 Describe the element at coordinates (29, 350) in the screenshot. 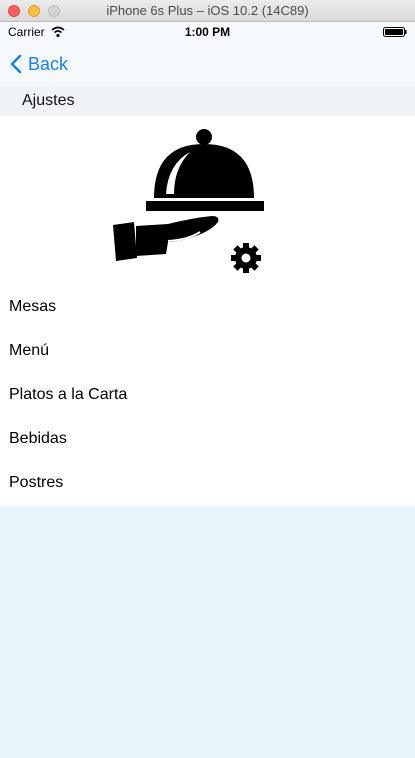

I see `menu-item-label: Menú` at that location.